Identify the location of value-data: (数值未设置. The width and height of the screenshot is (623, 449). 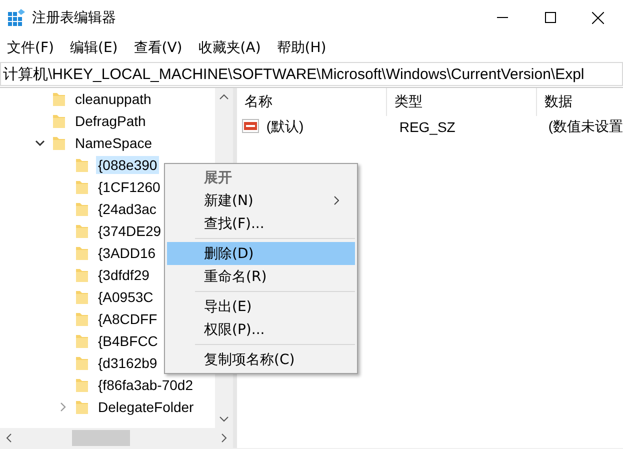
(585, 127).